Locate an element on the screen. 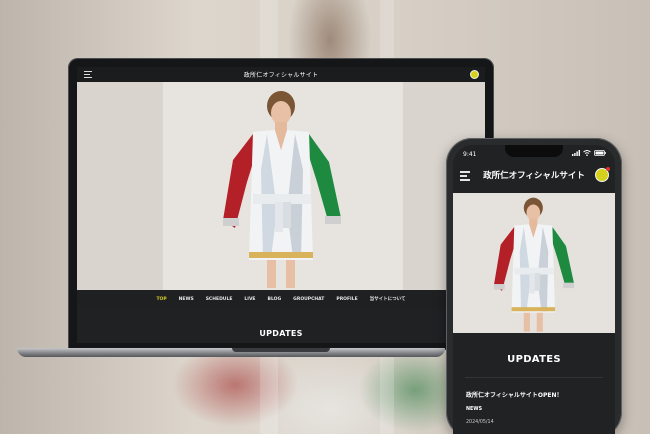  phone-notch is located at coordinates (534, 151).